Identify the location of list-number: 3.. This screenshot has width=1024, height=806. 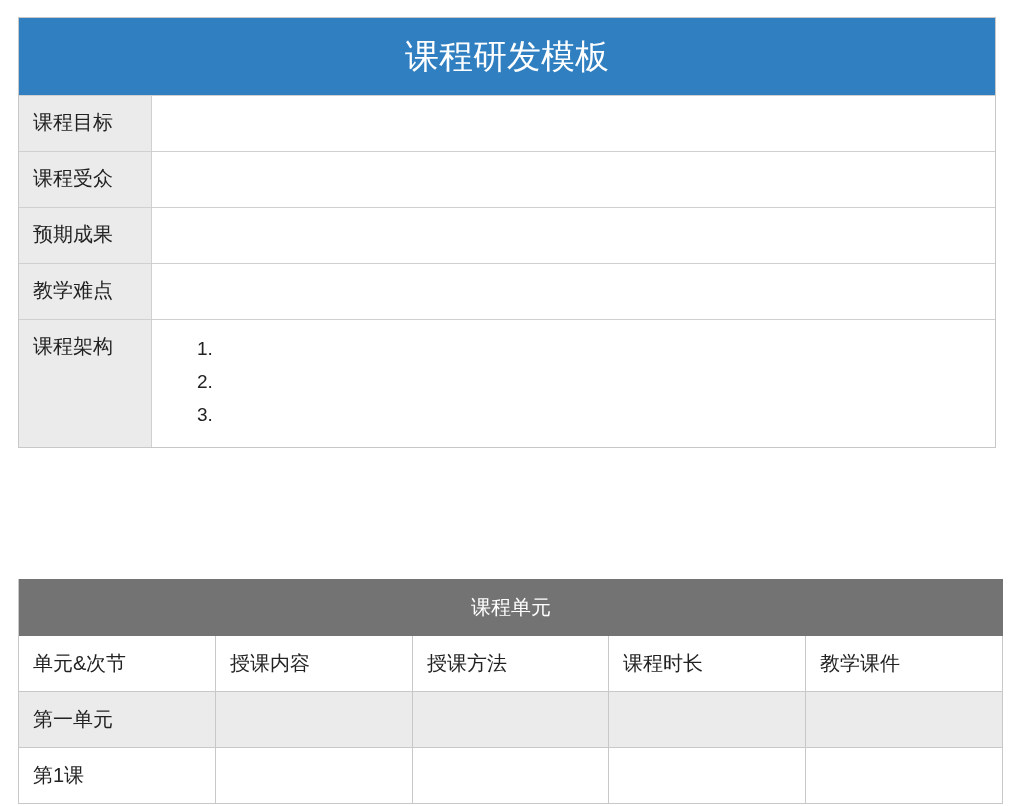
(205, 415).